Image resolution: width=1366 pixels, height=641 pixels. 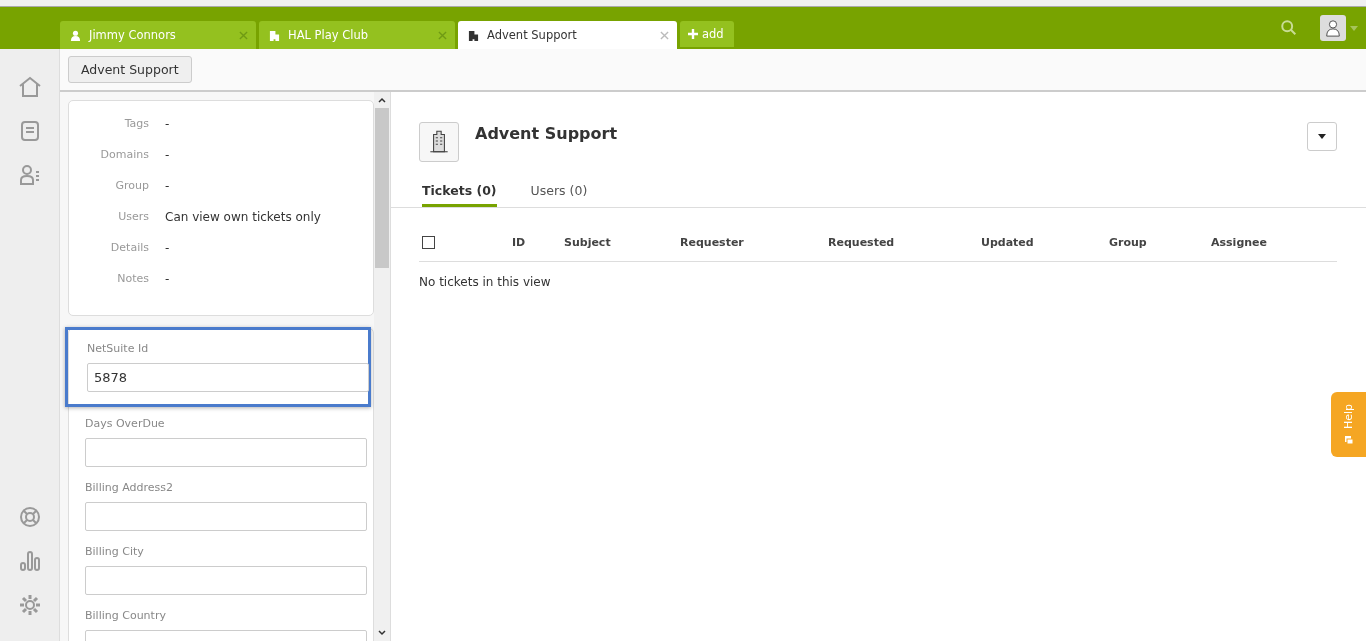 I want to click on column-header: Assignee, so click(x=1261, y=242).